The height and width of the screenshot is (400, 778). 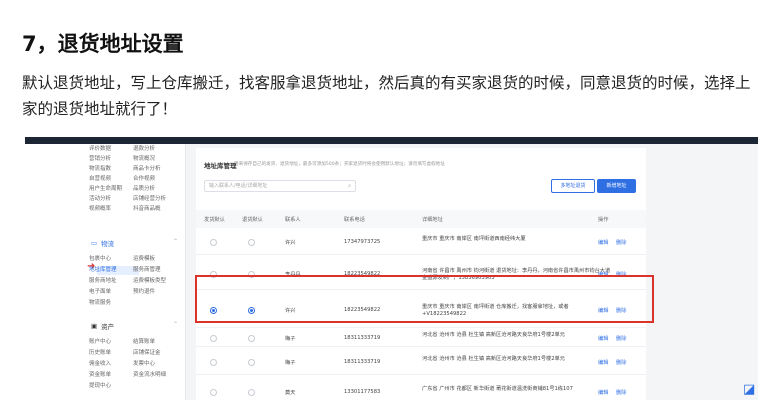 I want to click on sidebar-section-assets: ▣ 资产, so click(x=102, y=326).